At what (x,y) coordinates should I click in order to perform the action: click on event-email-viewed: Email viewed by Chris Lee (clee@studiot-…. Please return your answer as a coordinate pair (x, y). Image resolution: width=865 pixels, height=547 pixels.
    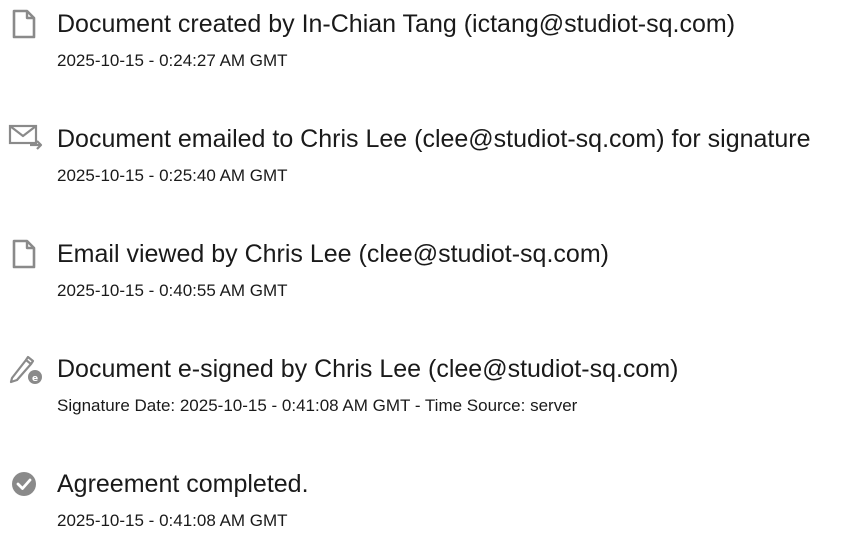
    Looking at the image, I should click on (432, 277).